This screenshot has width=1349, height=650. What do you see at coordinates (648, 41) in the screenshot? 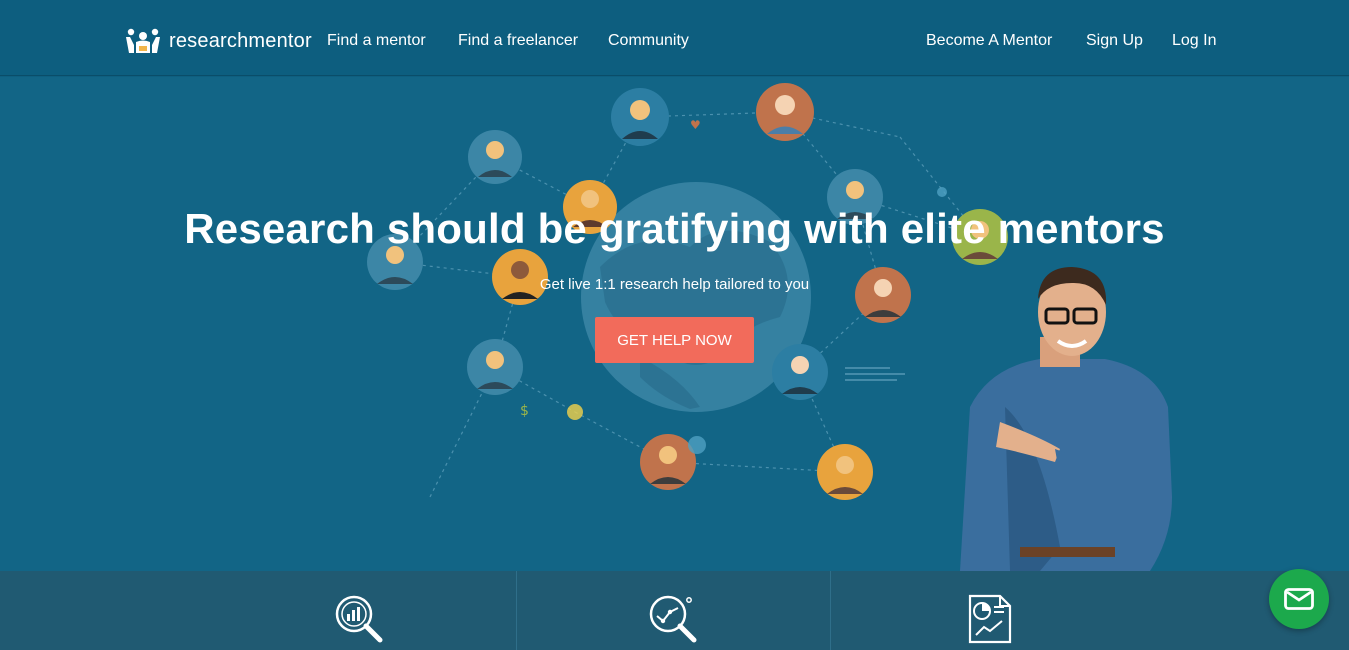
I see `nav-community: Community` at bounding box center [648, 41].